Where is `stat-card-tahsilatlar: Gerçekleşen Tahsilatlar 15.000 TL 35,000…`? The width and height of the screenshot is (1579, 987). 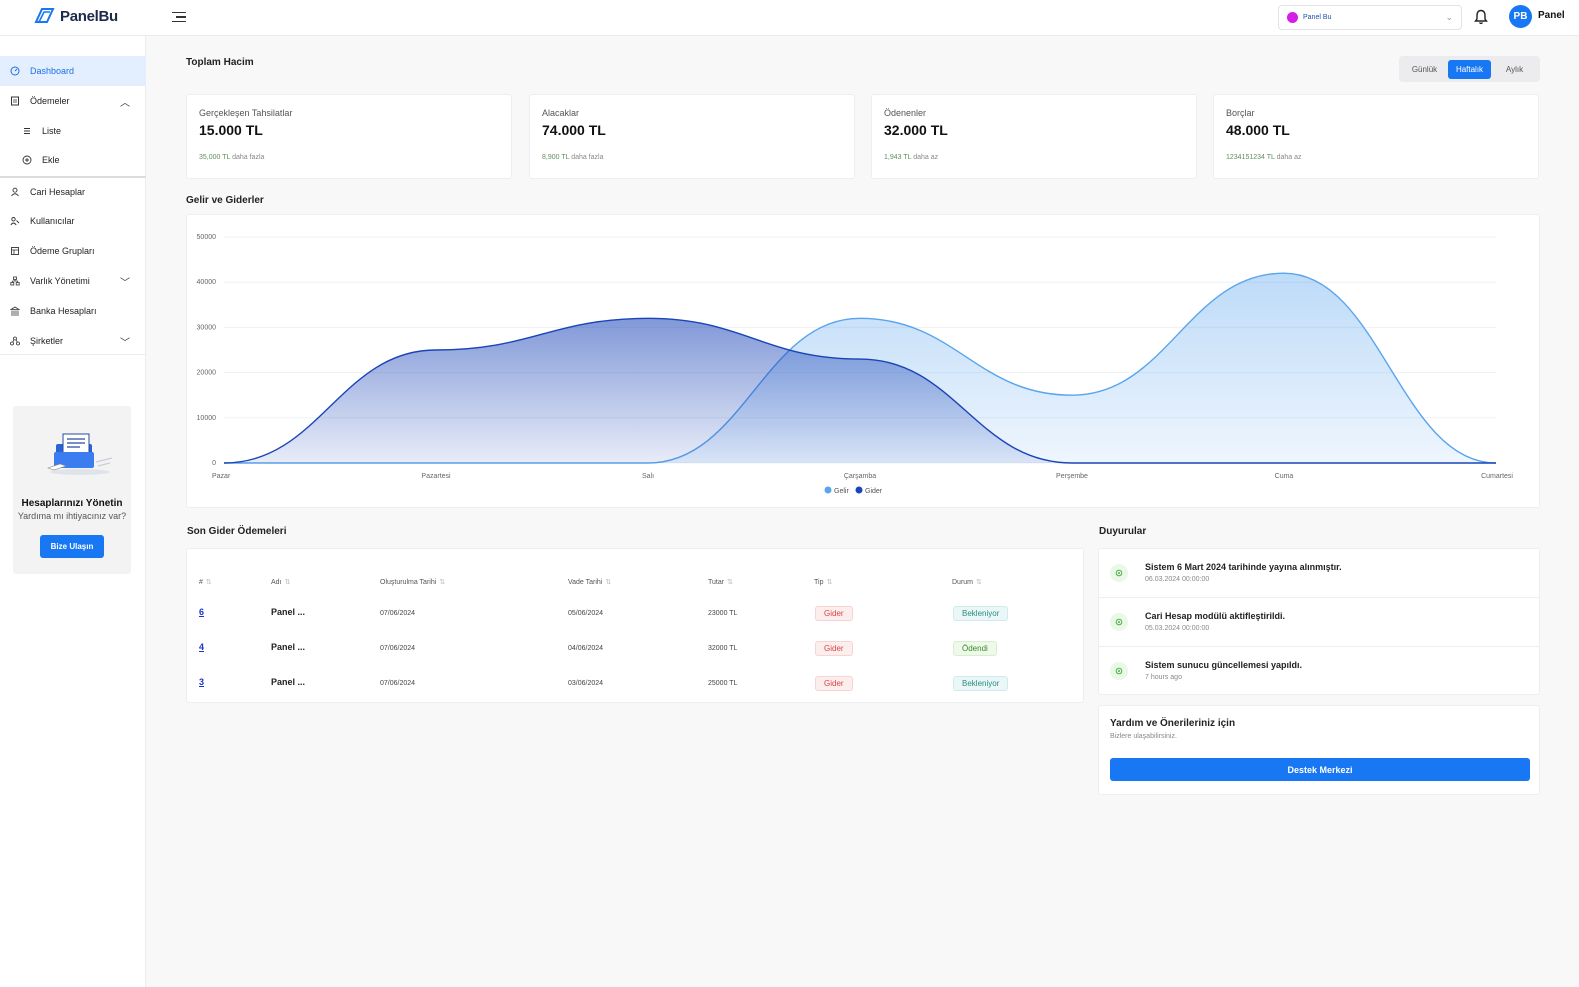
stat-card-tahsilatlar: Gerçekleşen Tahsilatlar 15.000 TL 35,000… is located at coordinates (349, 136).